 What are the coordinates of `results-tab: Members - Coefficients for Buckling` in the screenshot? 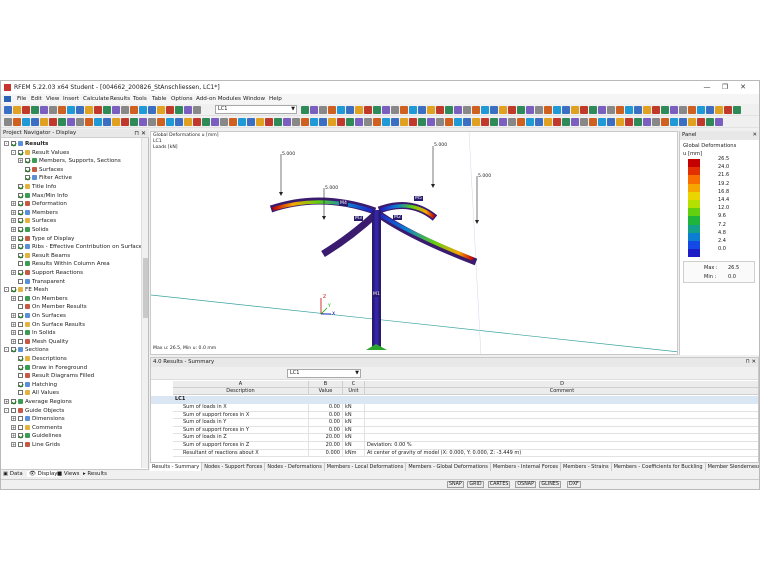 It's located at (659, 467).